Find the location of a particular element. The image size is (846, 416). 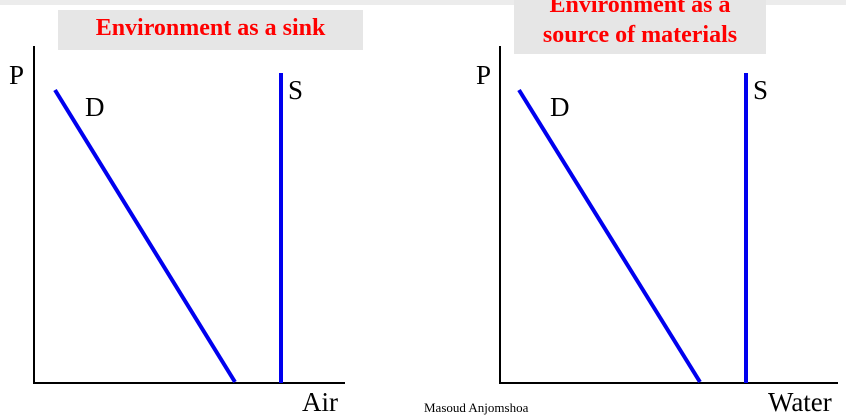

right-y-axis-label: P is located at coordinates (483, 75).